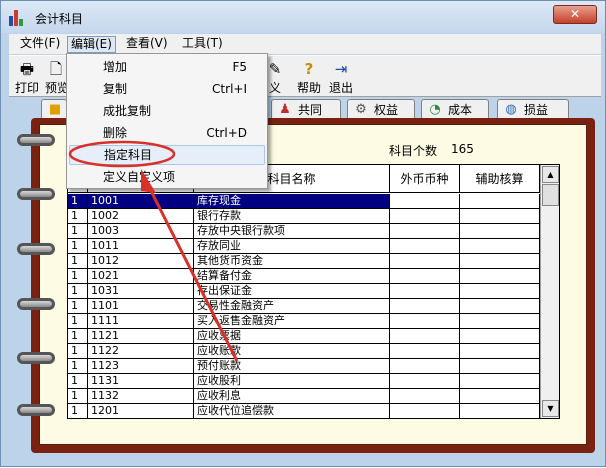 This screenshot has width=606, height=468. What do you see at coordinates (27, 69) in the screenshot?
I see `printer-icon: 🖶` at bounding box center [27, 69].